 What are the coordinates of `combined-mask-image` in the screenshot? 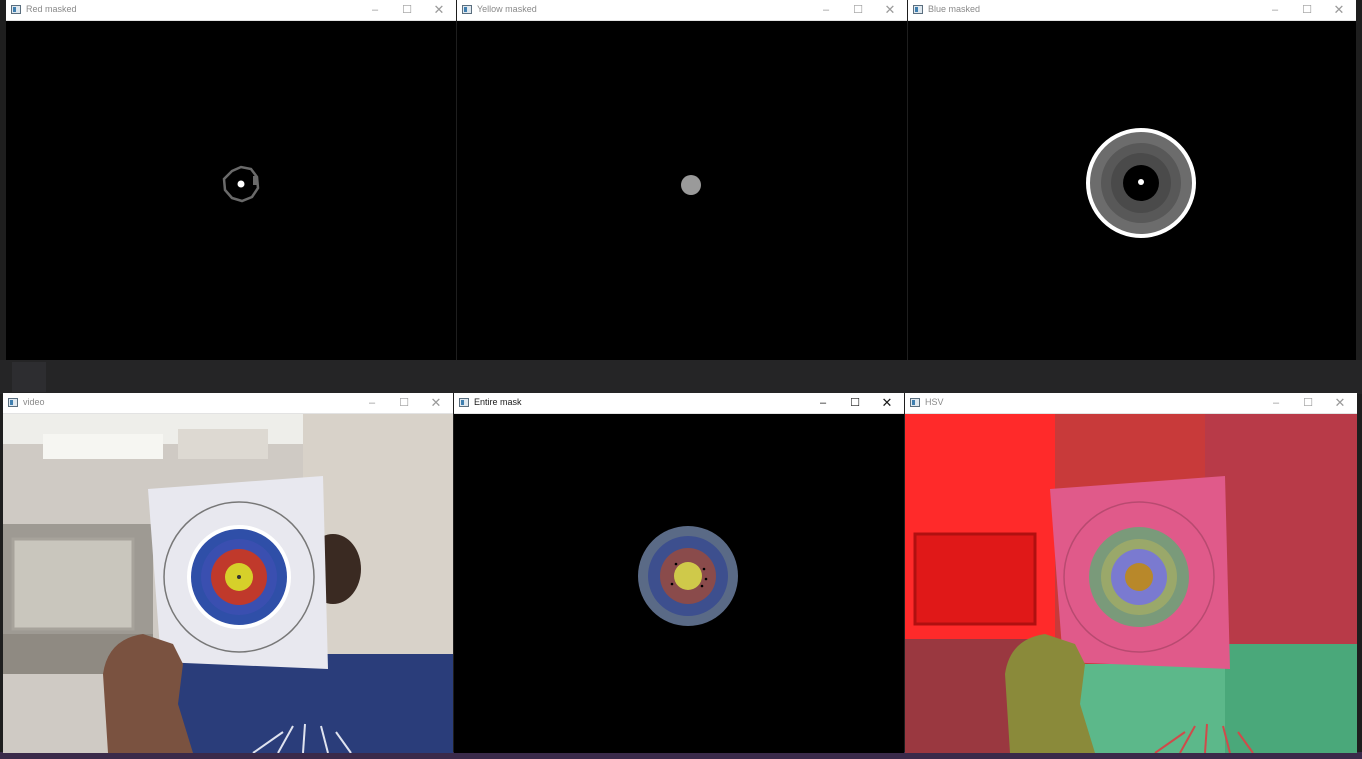 It's located at (679, 583).